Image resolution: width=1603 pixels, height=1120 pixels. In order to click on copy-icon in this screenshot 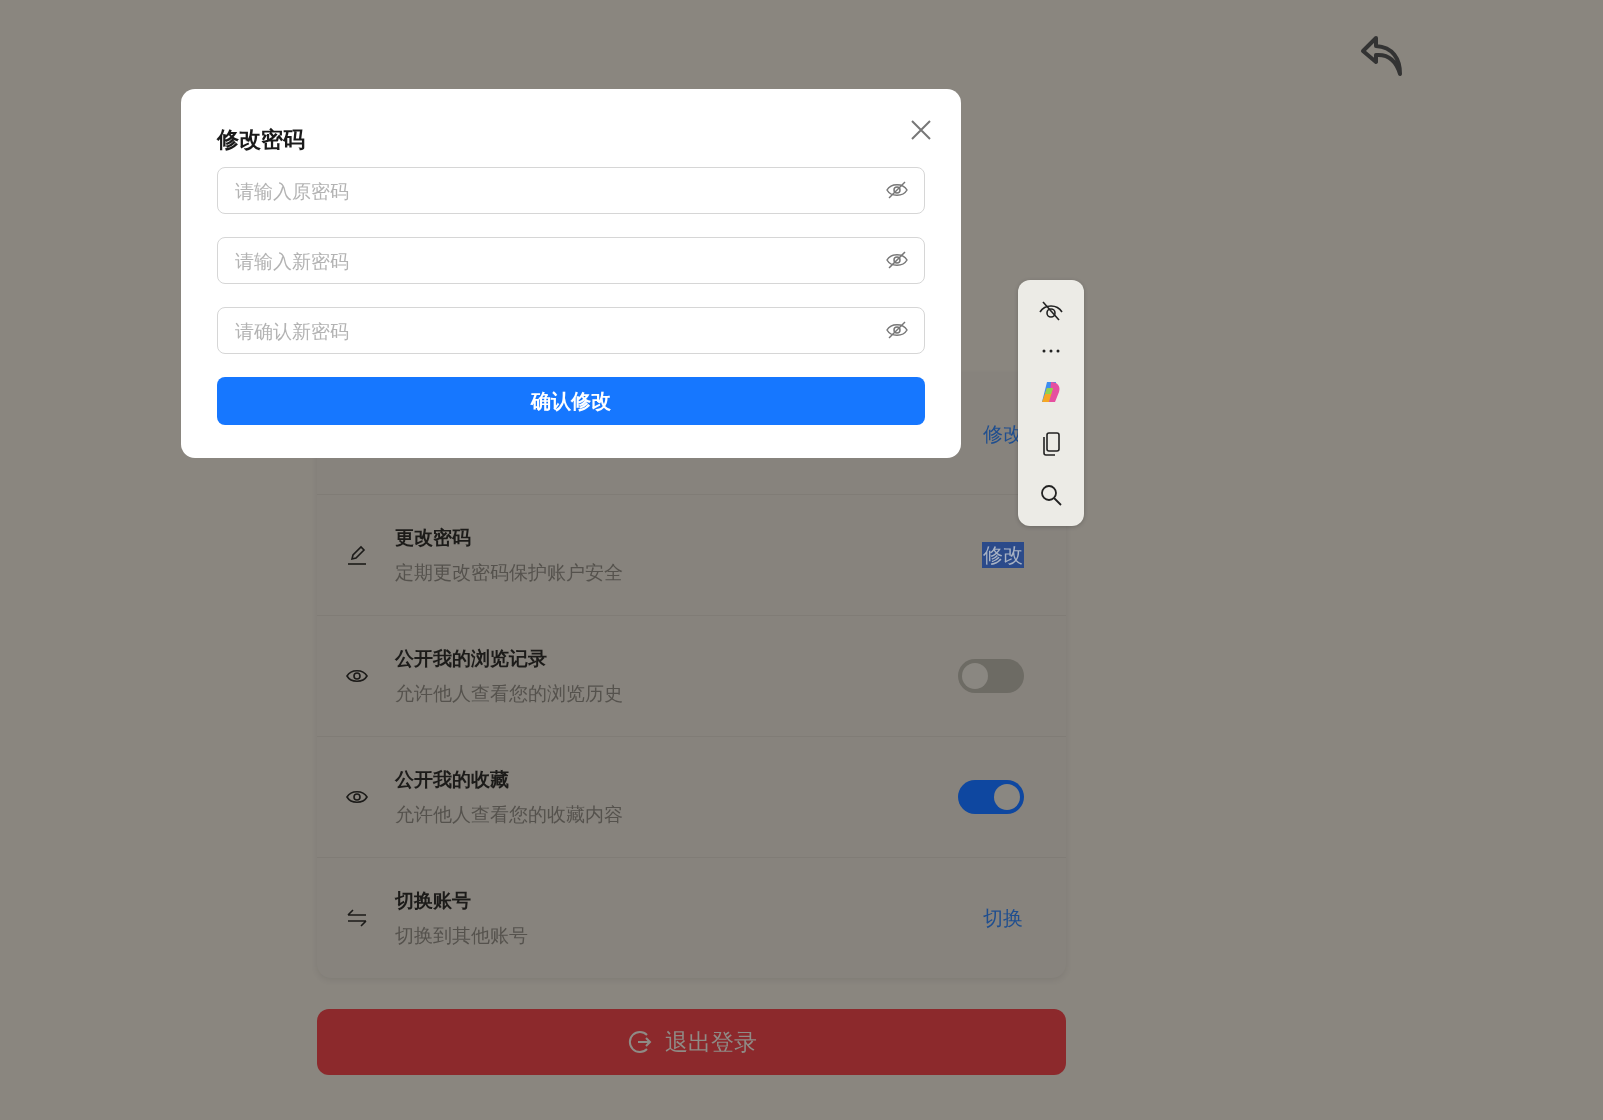, I will do `click(1051, 443)`.